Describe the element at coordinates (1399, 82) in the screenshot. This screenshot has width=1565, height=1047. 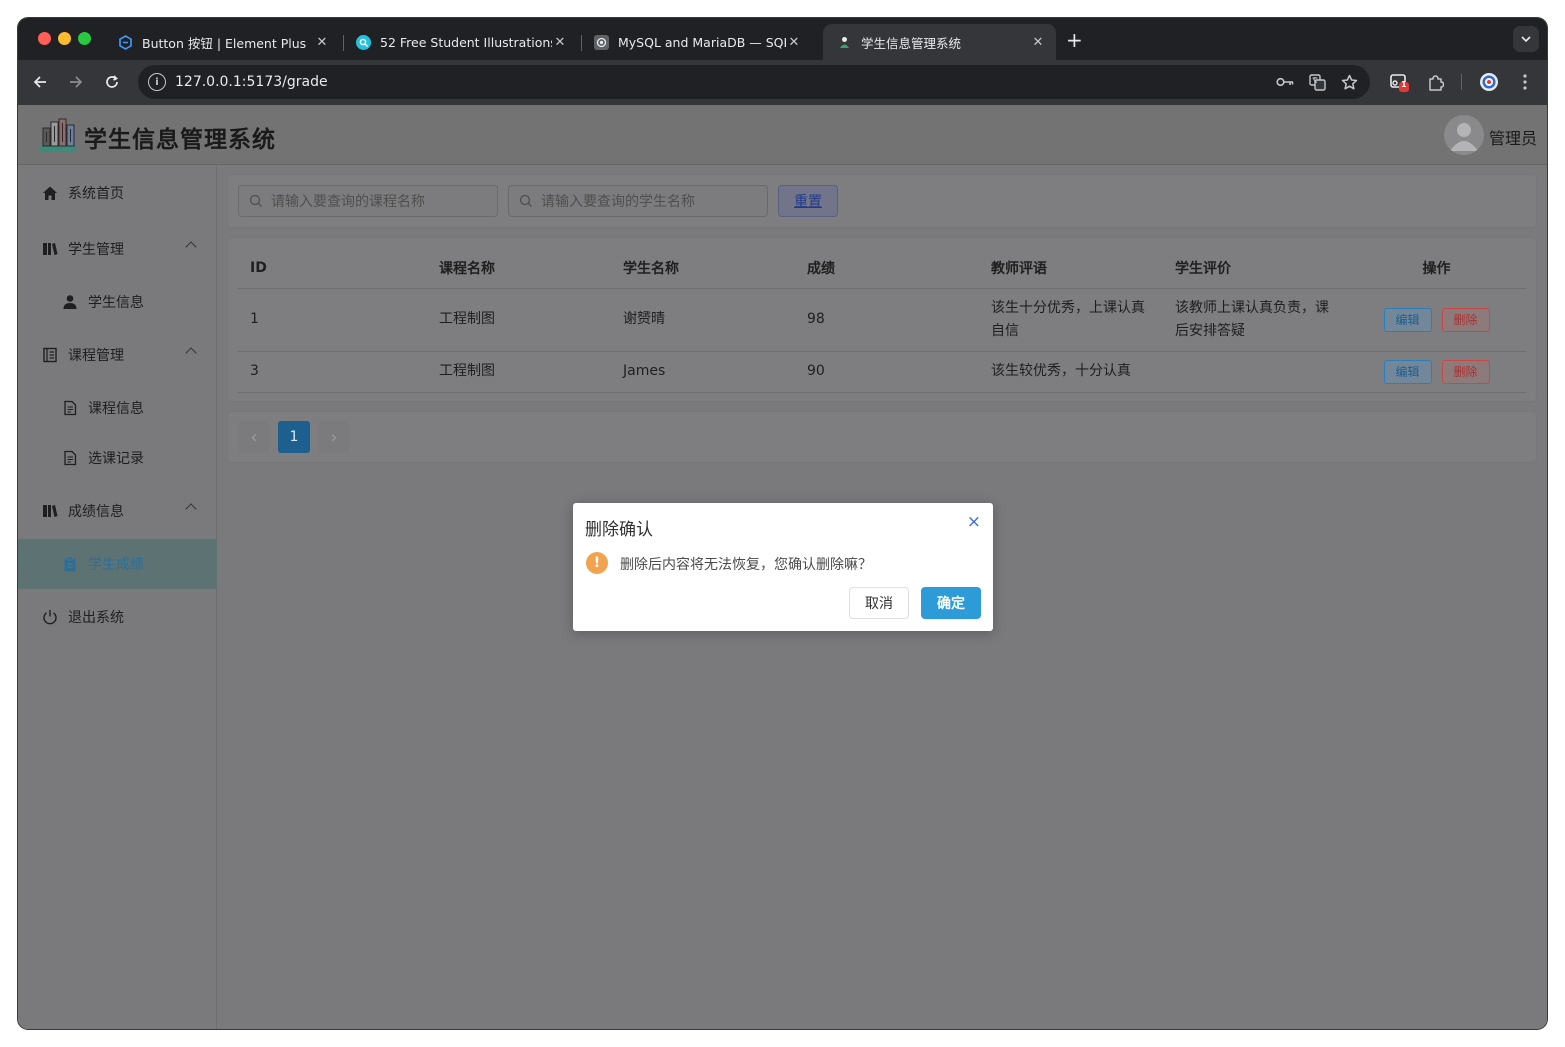
I see `extension-badge-icon: 1` at that location.